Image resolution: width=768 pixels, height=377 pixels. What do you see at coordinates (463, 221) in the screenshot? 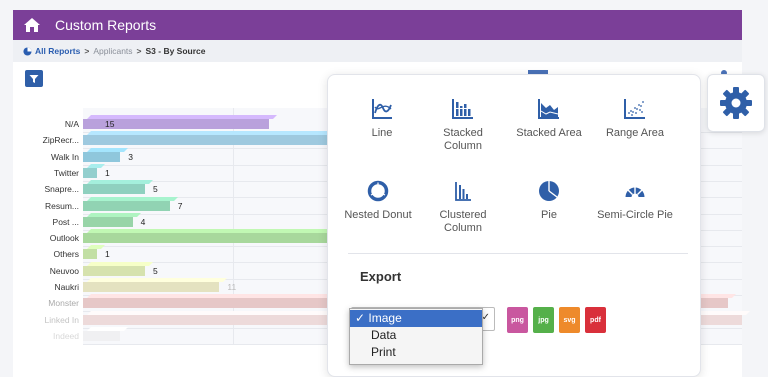
I see `chart-type-label: Clustered Column` at bounding box center [463, 221].